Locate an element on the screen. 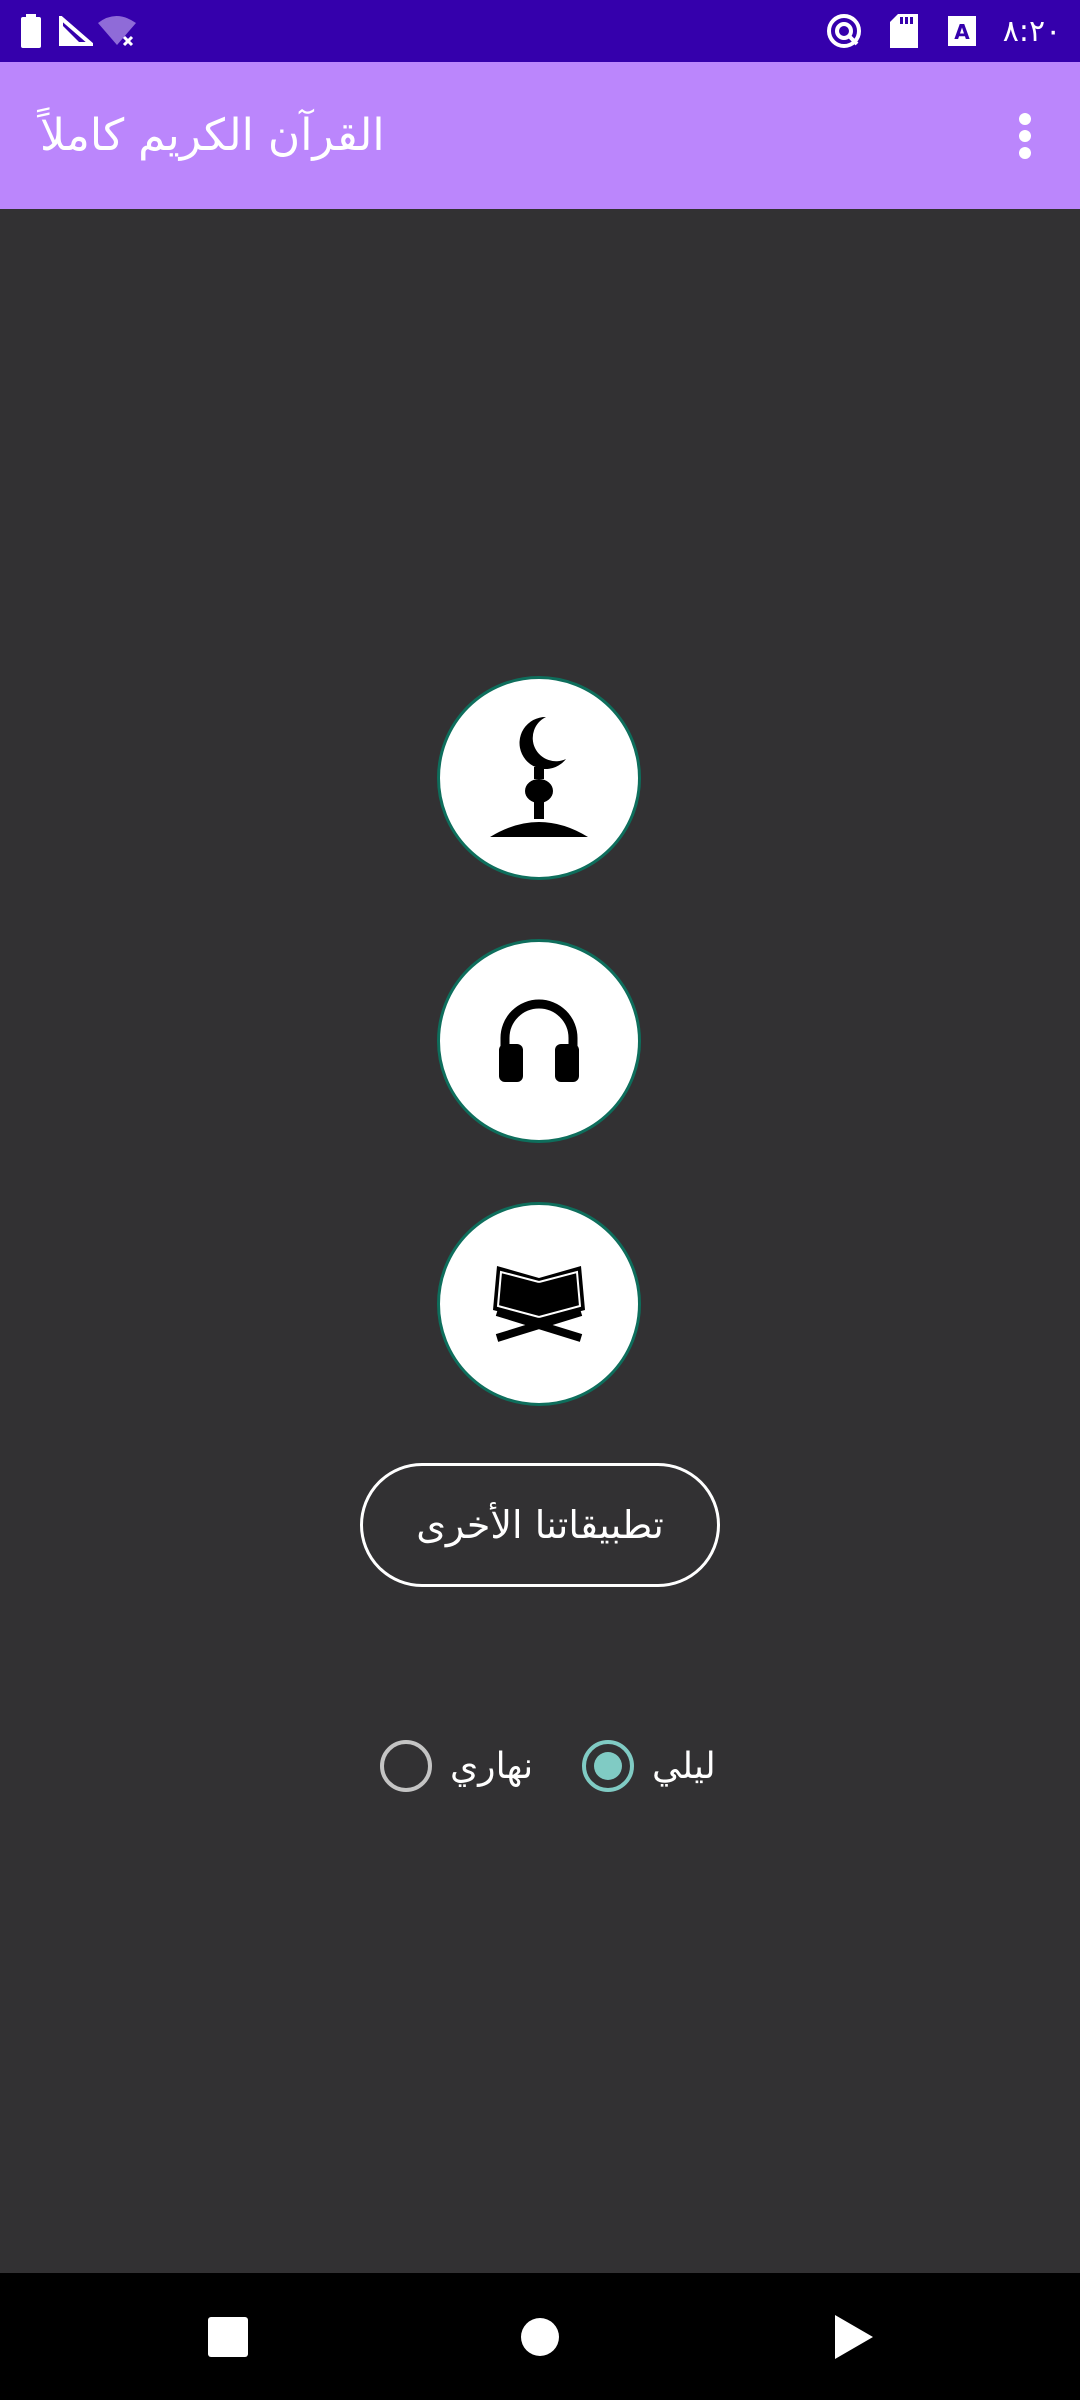  radio-day-circle is located at coordinates (406, 1766).